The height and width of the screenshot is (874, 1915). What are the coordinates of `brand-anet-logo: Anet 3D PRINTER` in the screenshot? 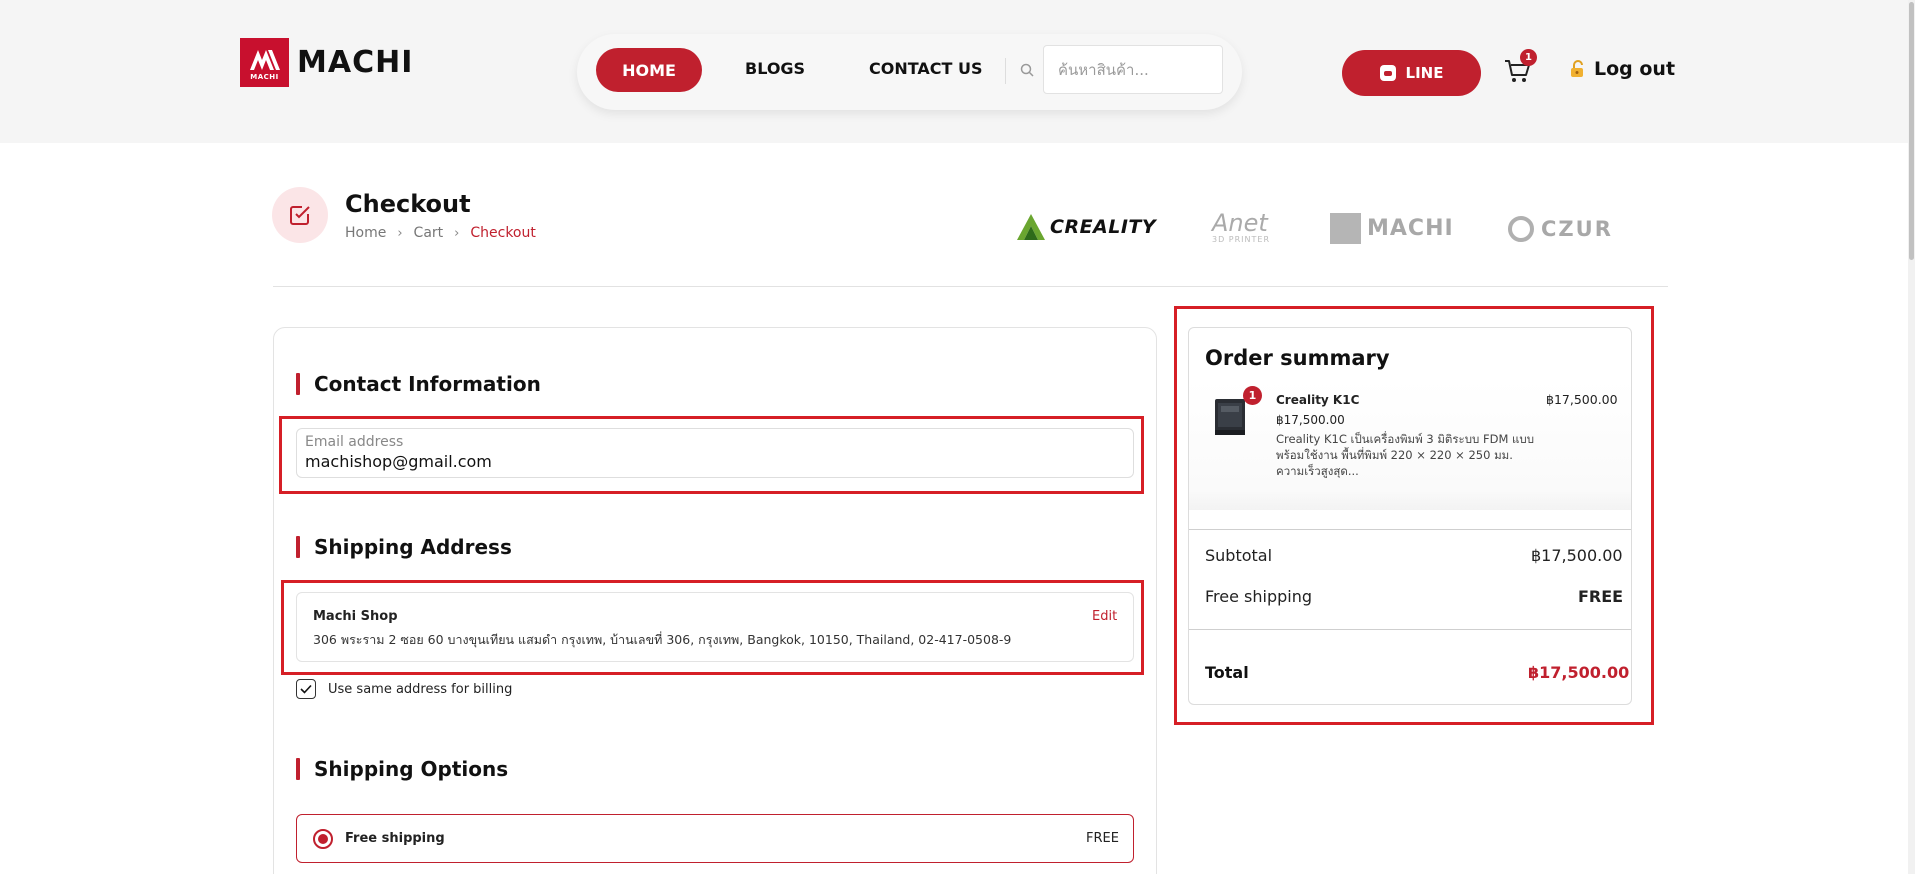 It's located at (1241, 227).